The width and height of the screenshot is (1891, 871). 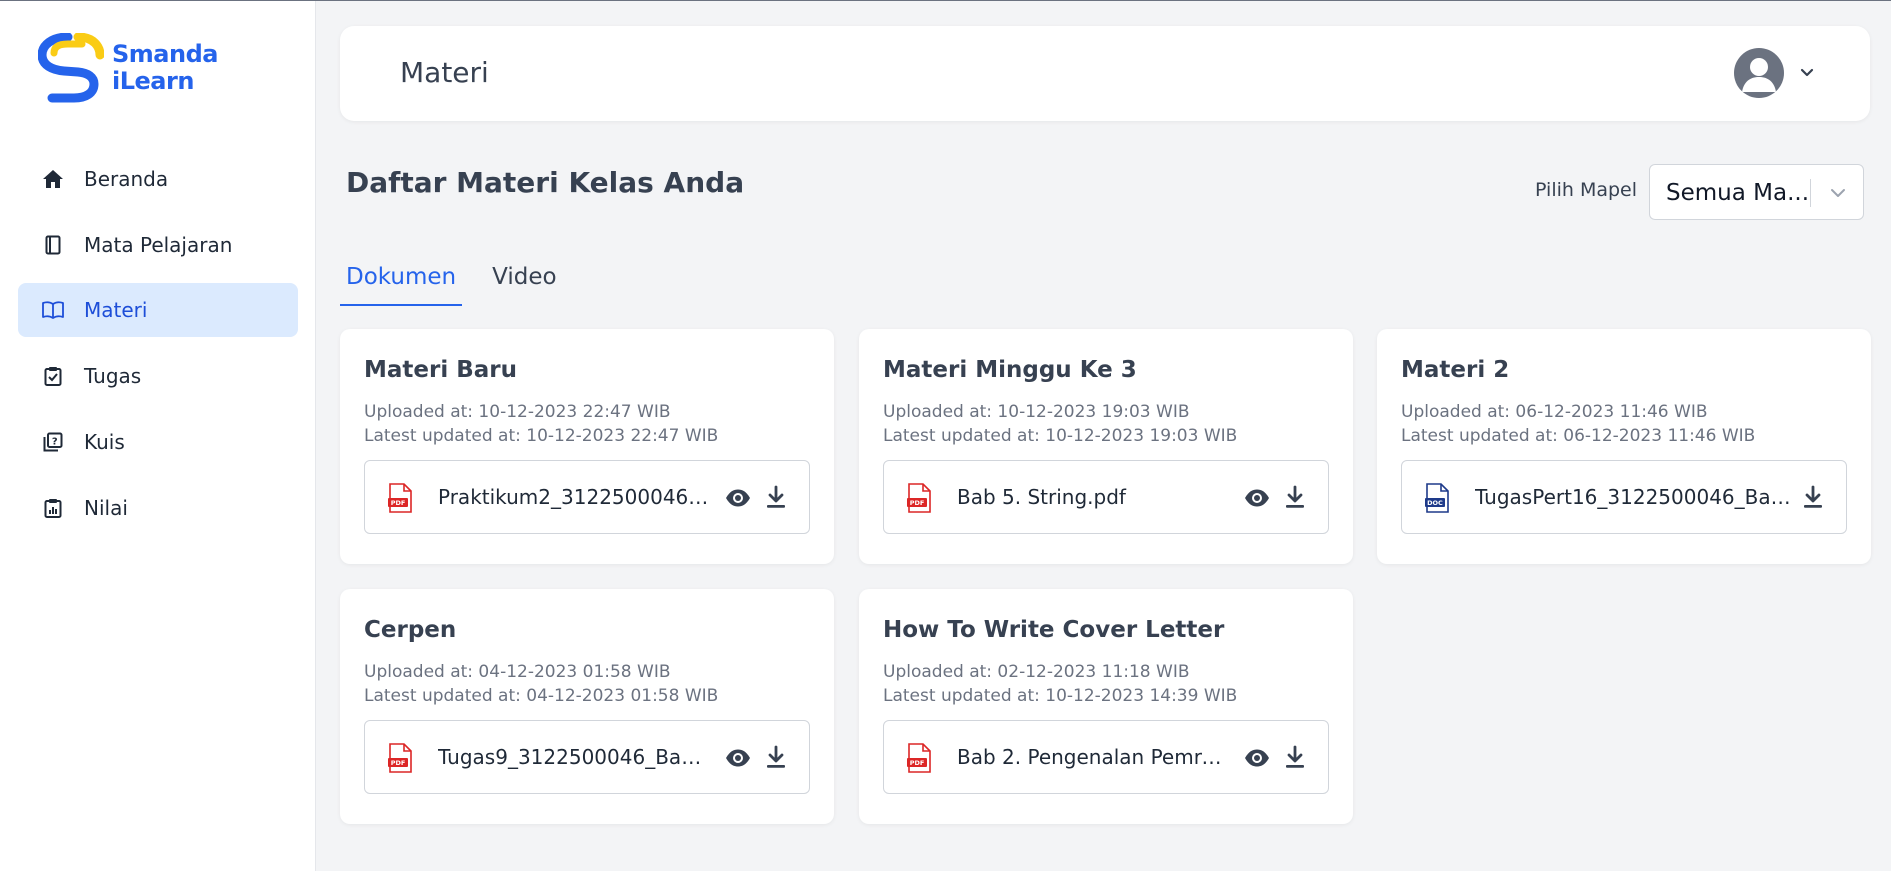 I want to click on uploaded-at: Uploaded at: 06-12-2023 11:46 WIB, so click(x=1554, y=412).